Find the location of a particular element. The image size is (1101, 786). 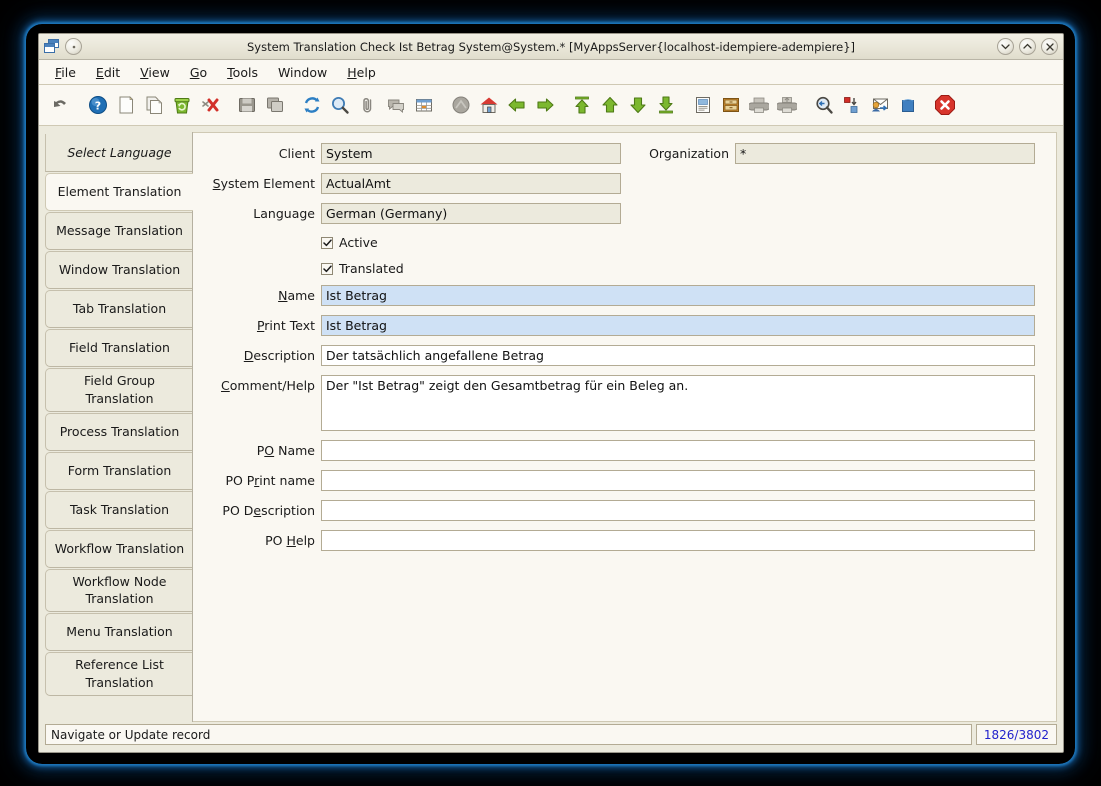

report-icon is located at coordinates (703, 105).